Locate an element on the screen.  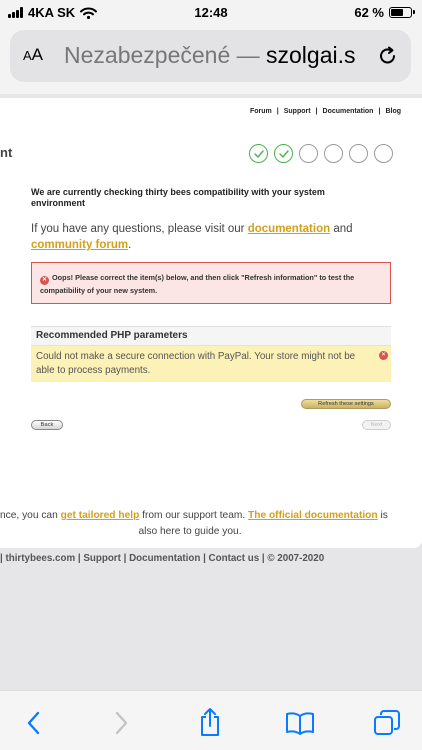
browser-address-area: AA Nezabezpečené — szolgai.s is located at coordinates (211, 60).